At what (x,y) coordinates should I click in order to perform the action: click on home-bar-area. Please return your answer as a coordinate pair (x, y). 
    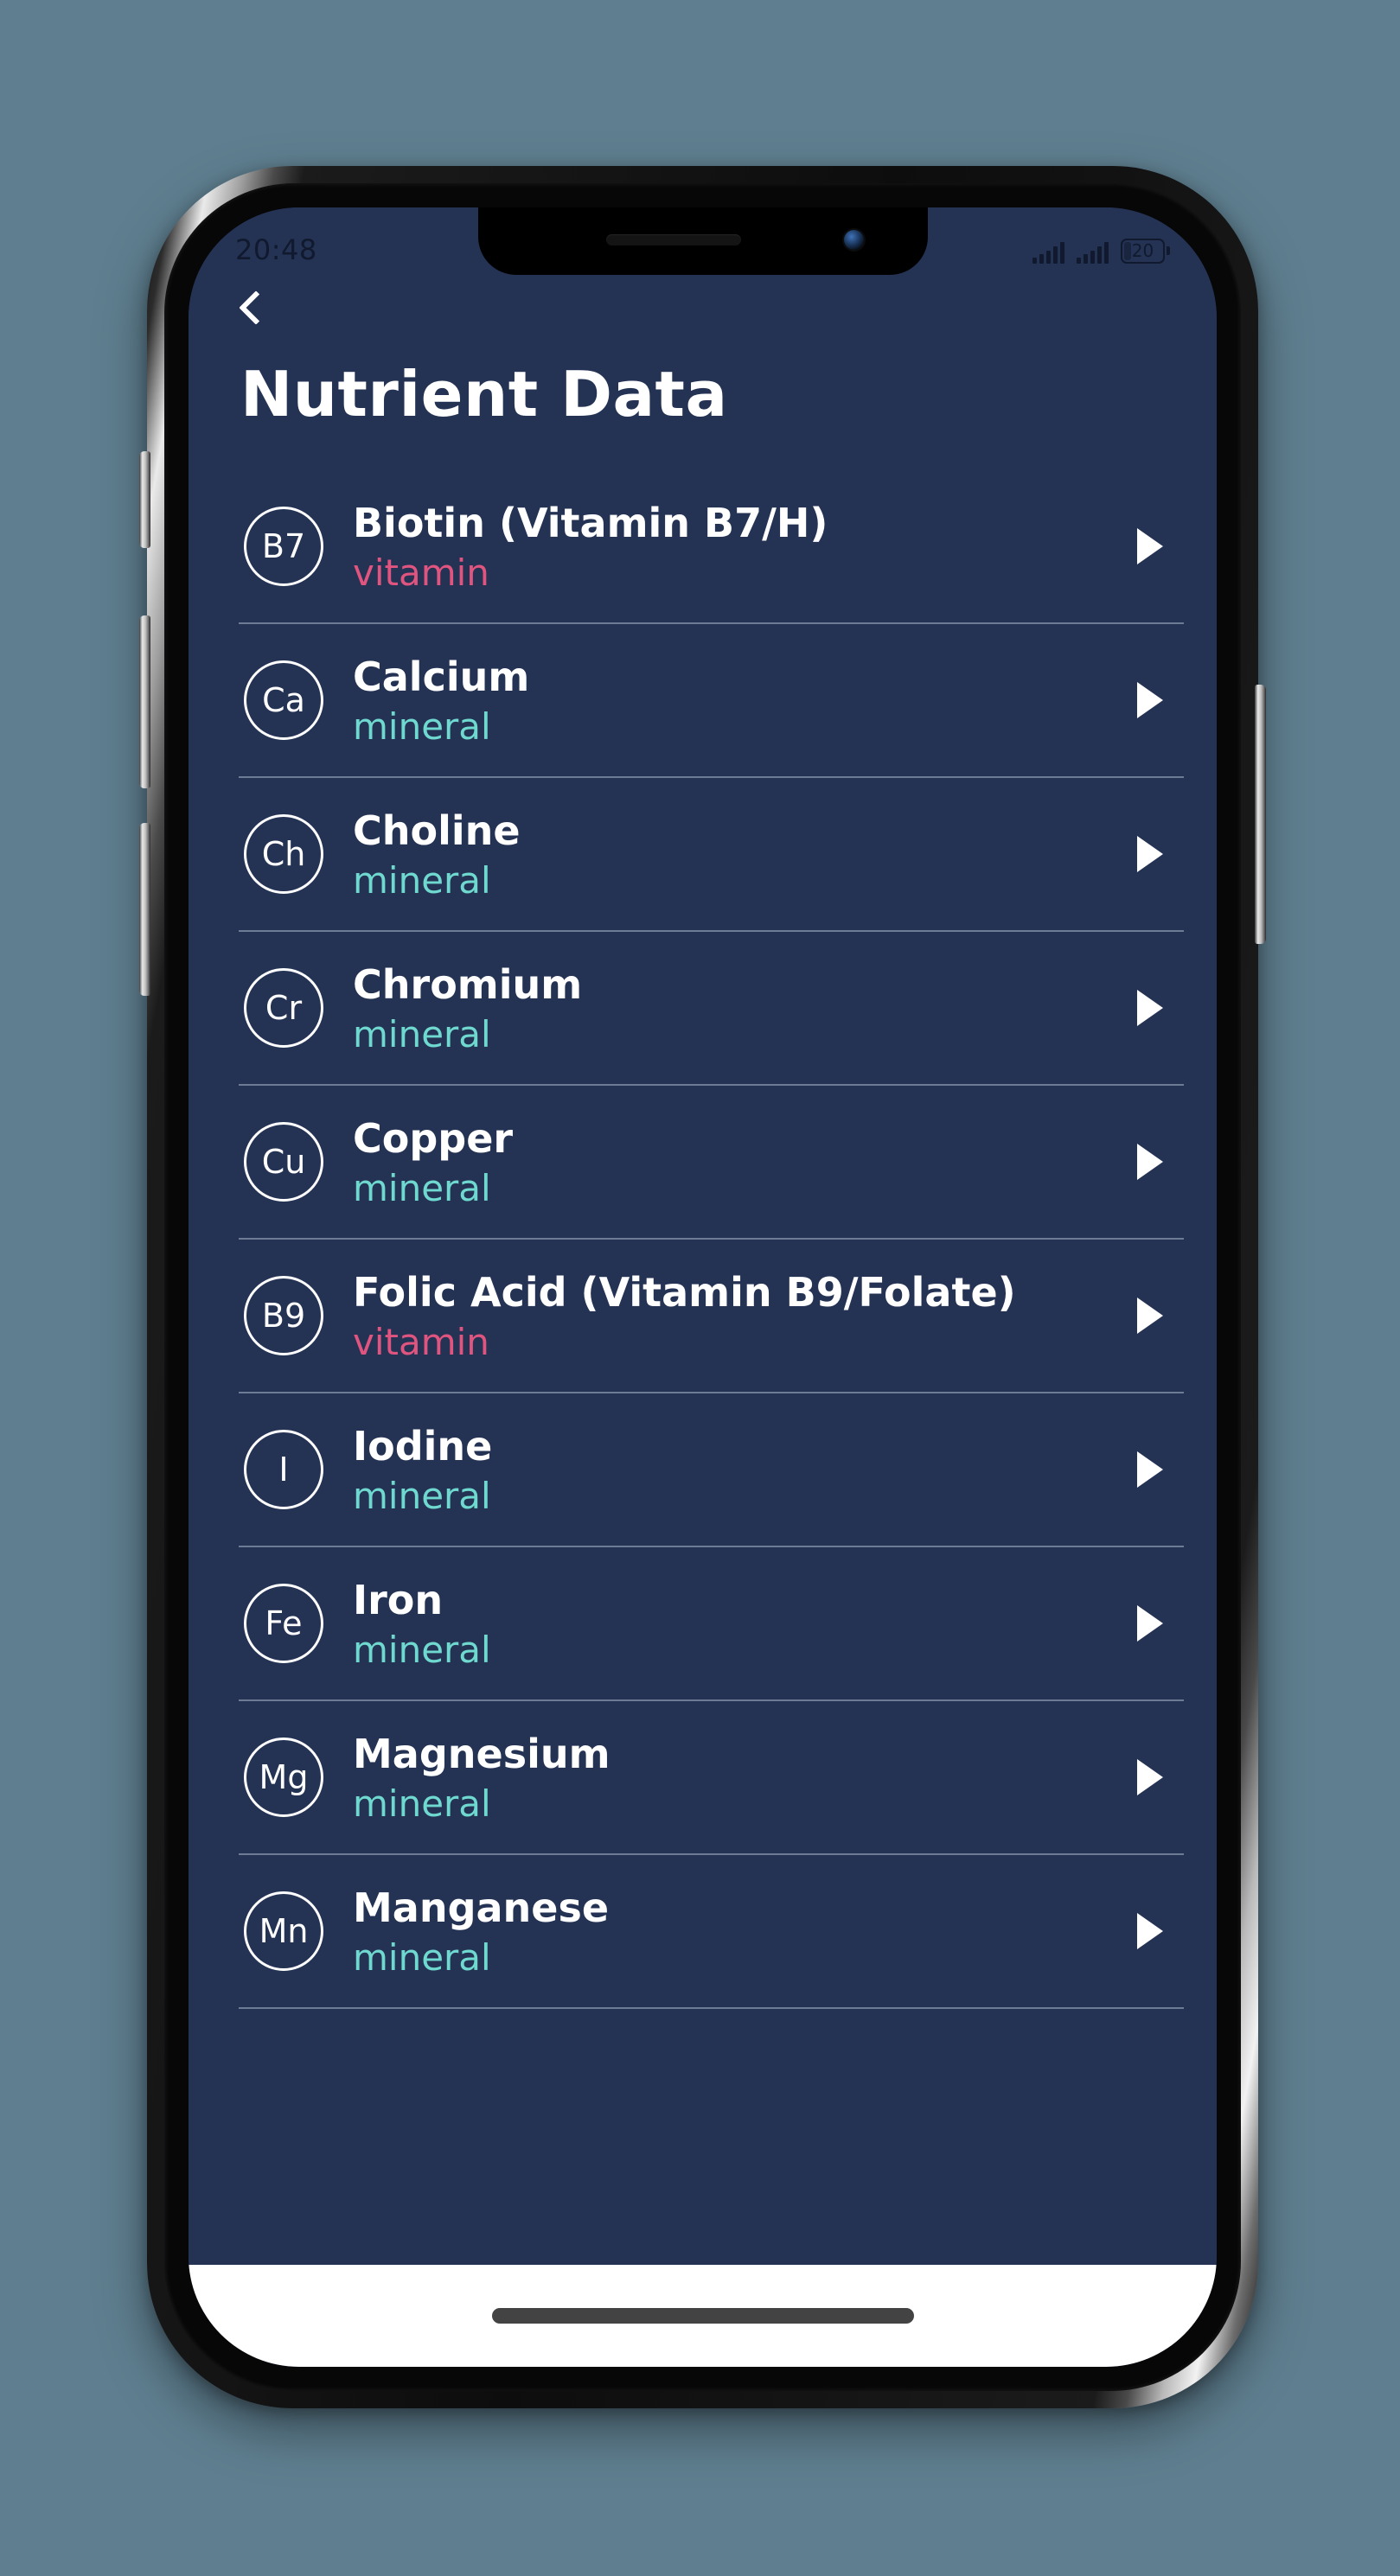
    Looking at the image, I should click on (703, 2316).